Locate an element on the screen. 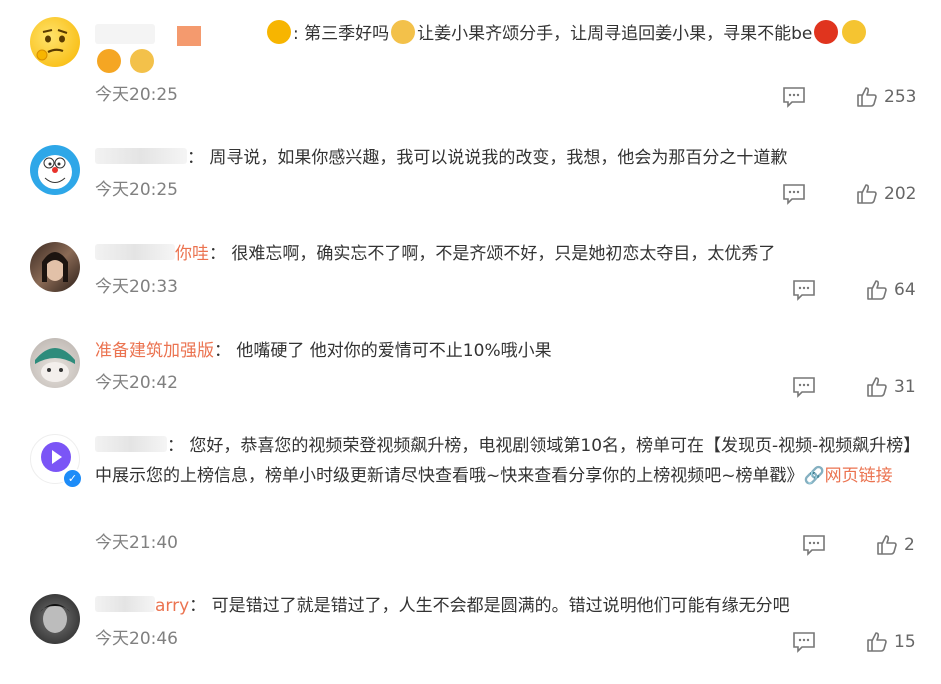 Image resolution: width=941 pixels, height=684 pixels. cartoon-avatar-icon is located at coordinates (55, 365).